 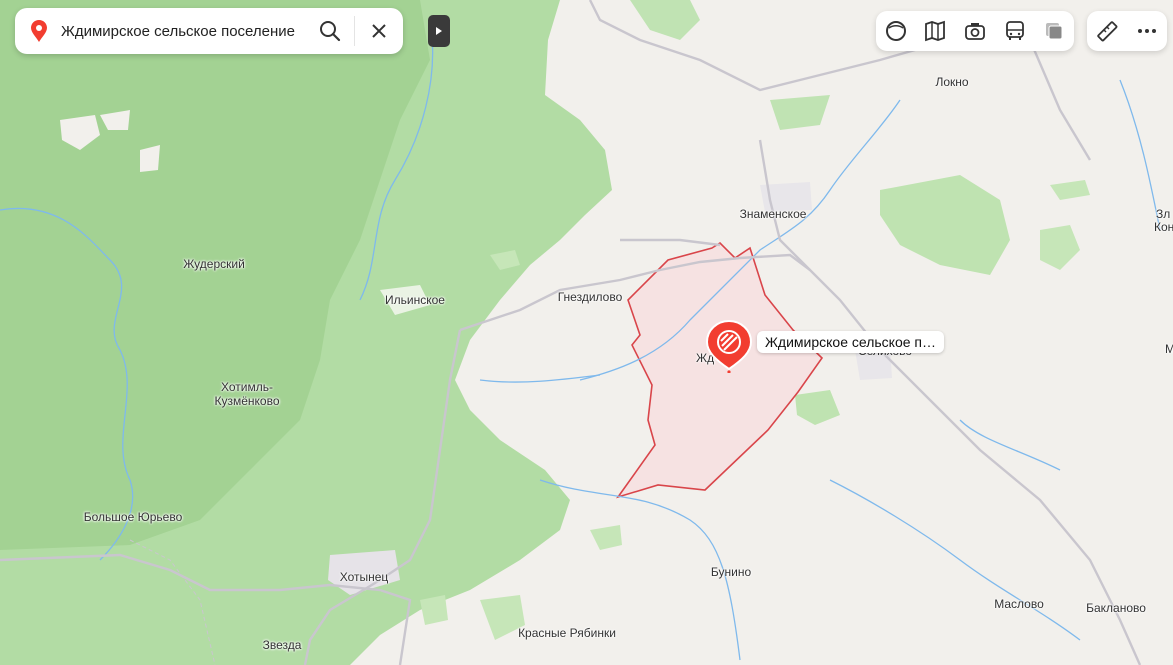 I want to click on layers-button, so click(x=896, y=31).